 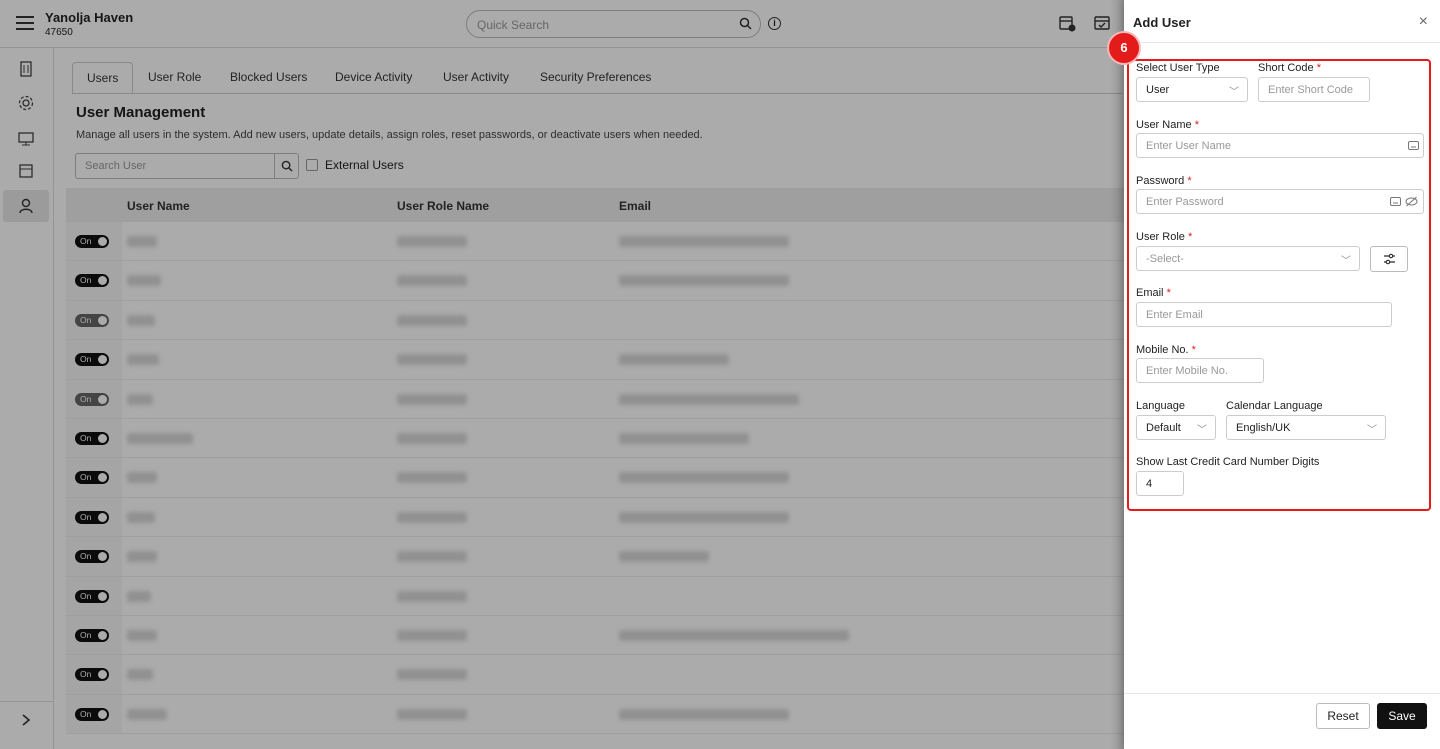 I want to click on role-settings-button, so click(x=1389, y=259).